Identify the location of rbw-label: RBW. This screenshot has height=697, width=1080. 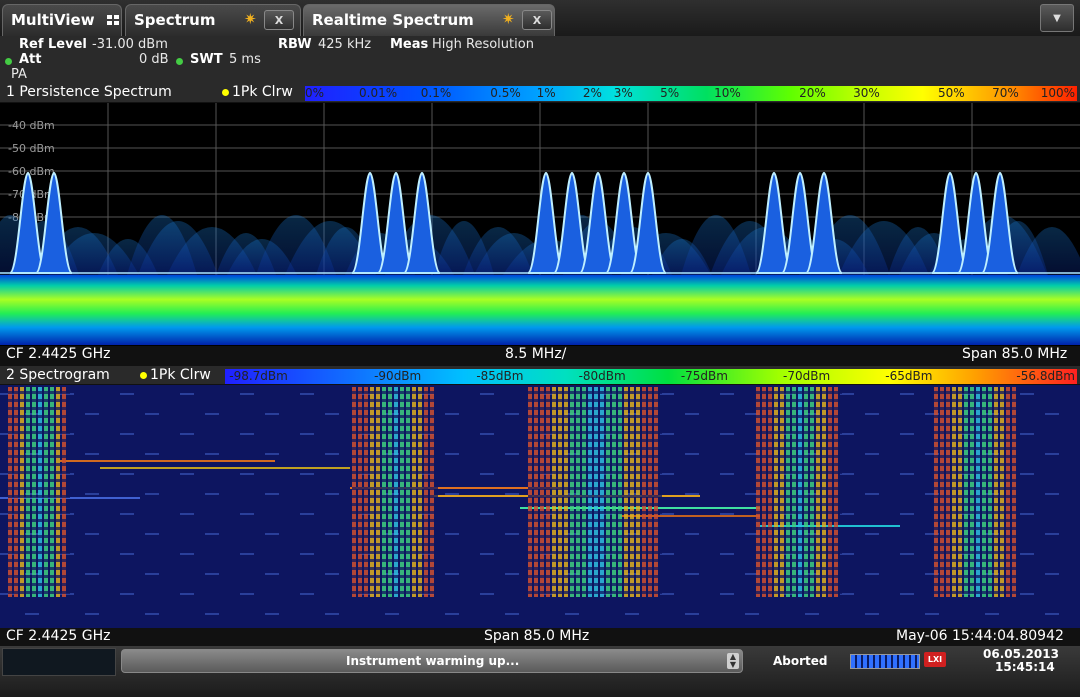
(295, 44).